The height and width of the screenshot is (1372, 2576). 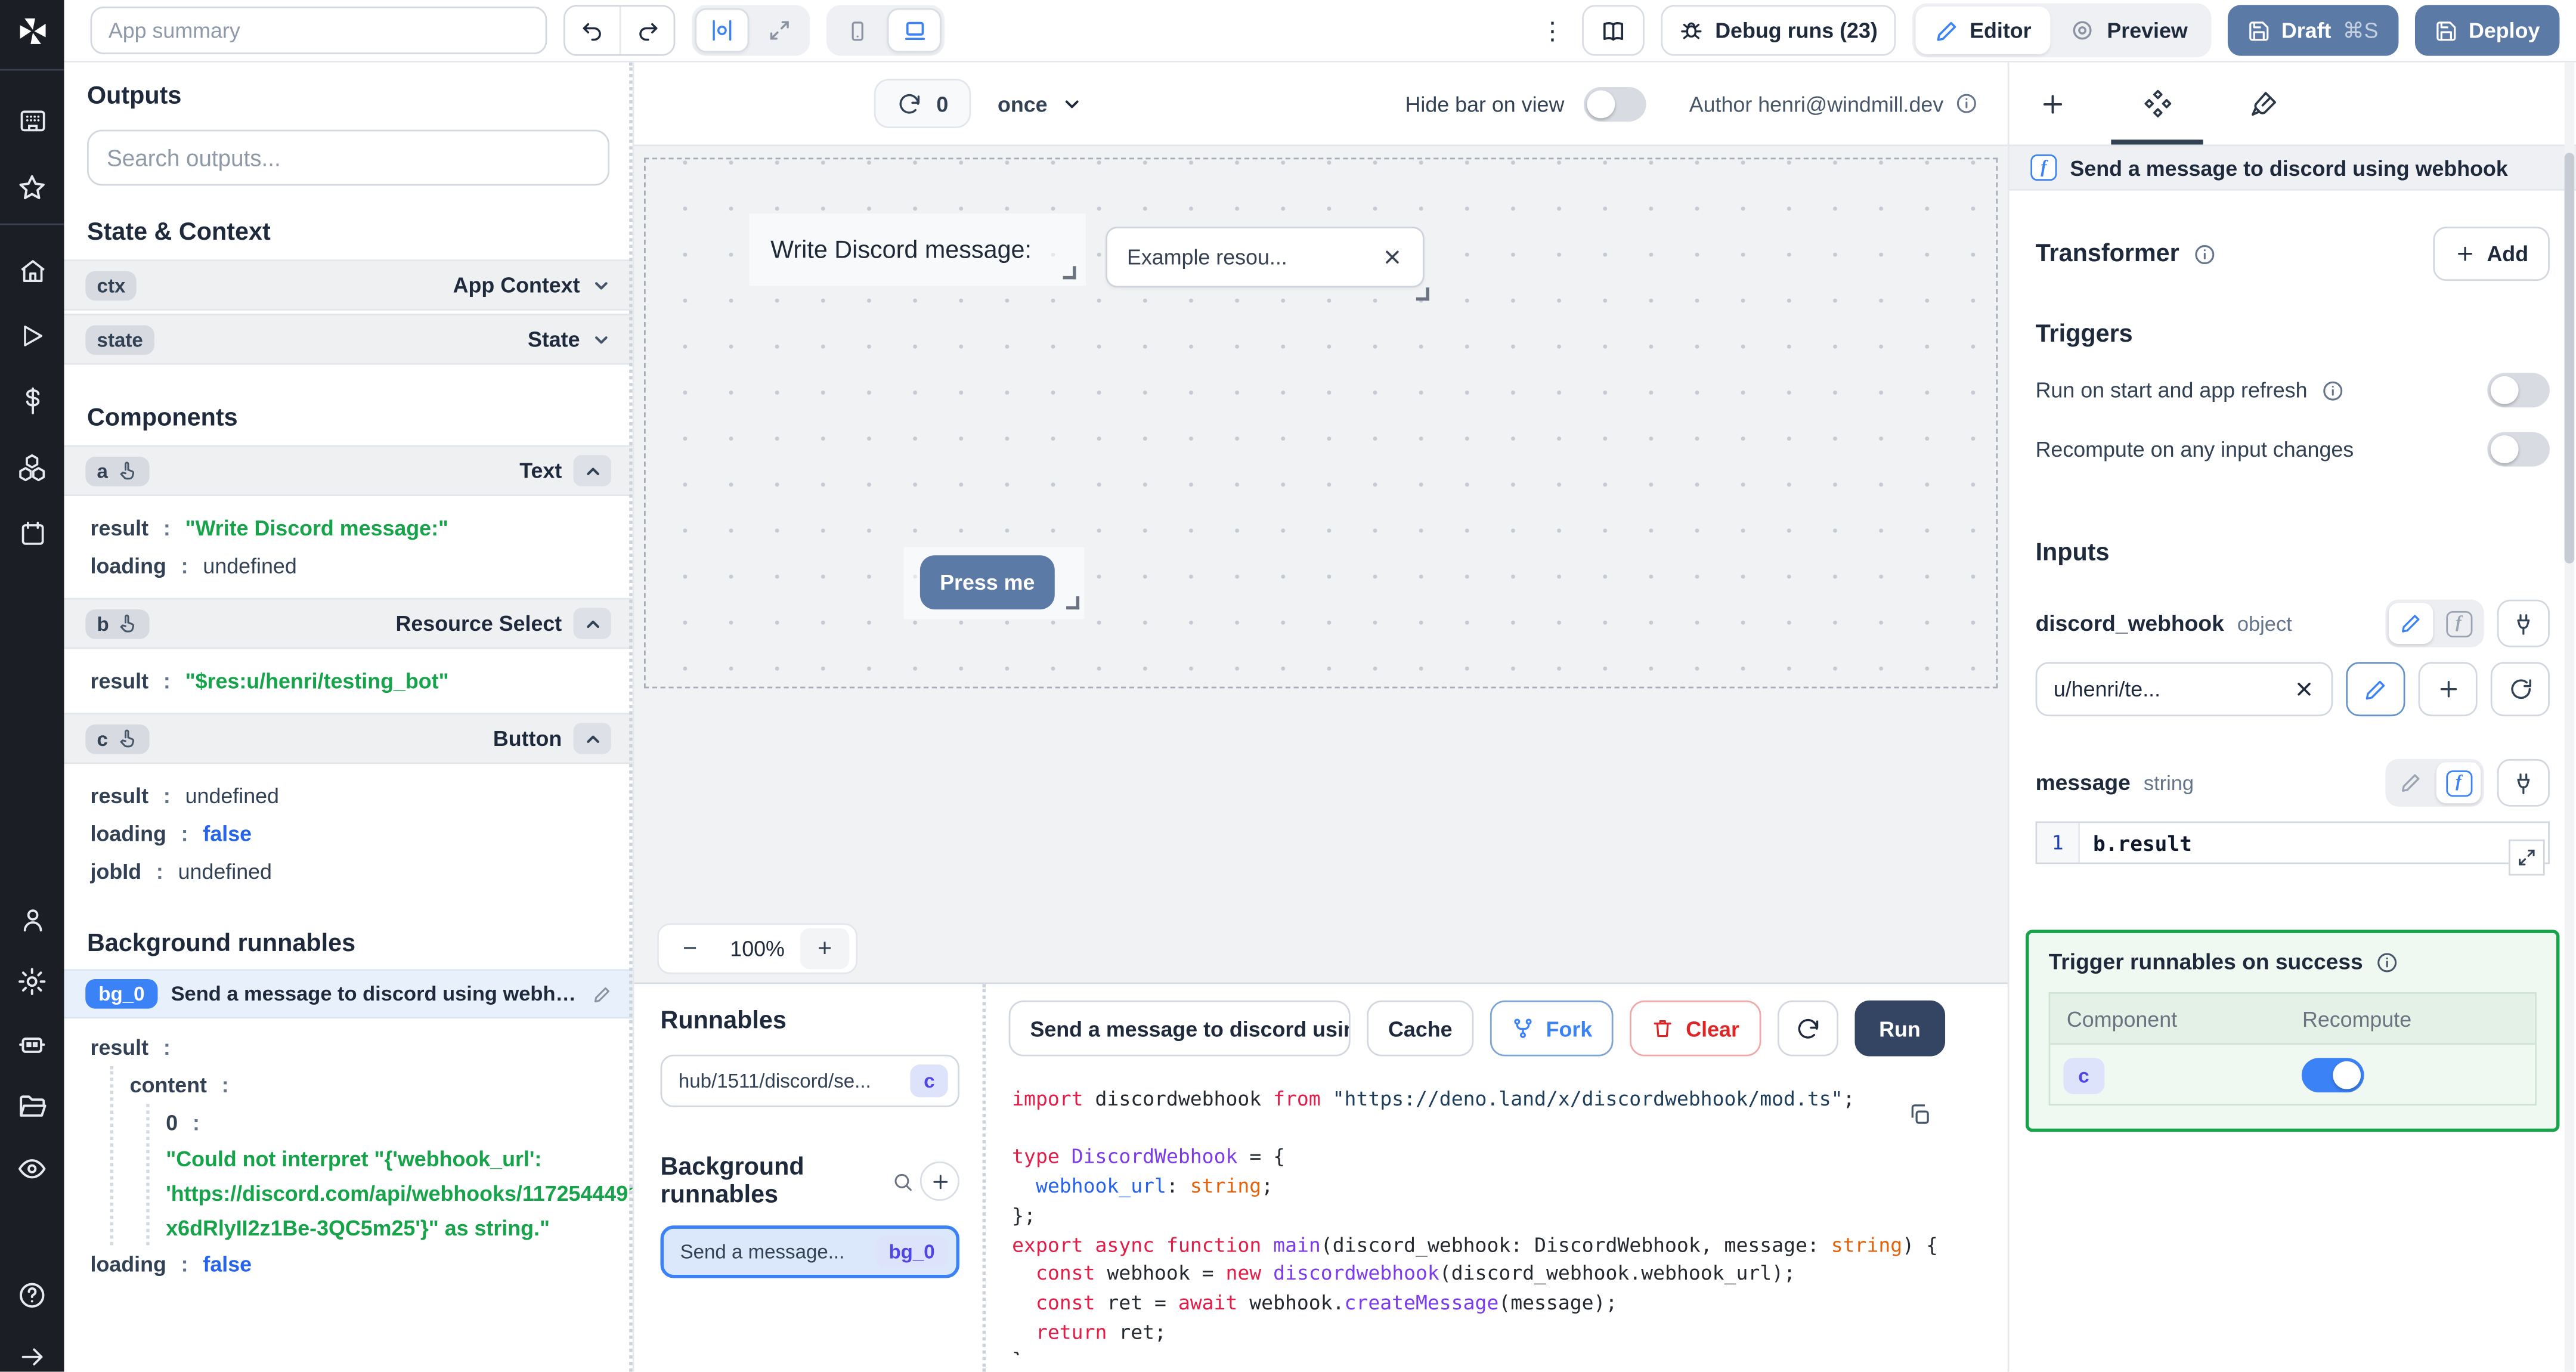 What do you see at coordinates (32, 467) in the screenshot?
I see `sidebar-item-resources` at bounding box center [32, 467].